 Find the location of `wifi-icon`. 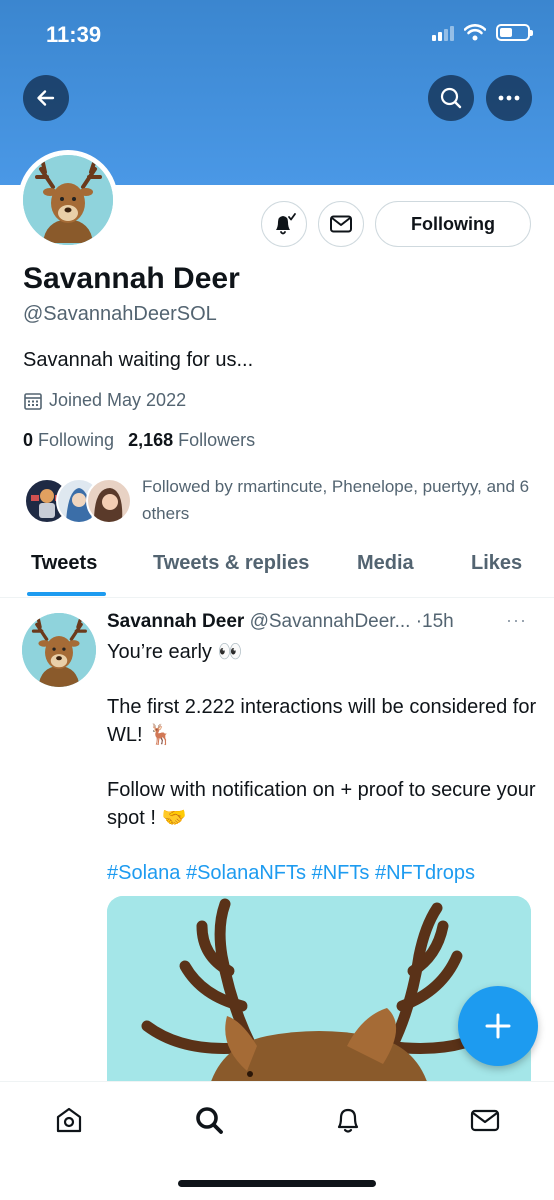

wifi-icon is located at coordinates (475, 32).